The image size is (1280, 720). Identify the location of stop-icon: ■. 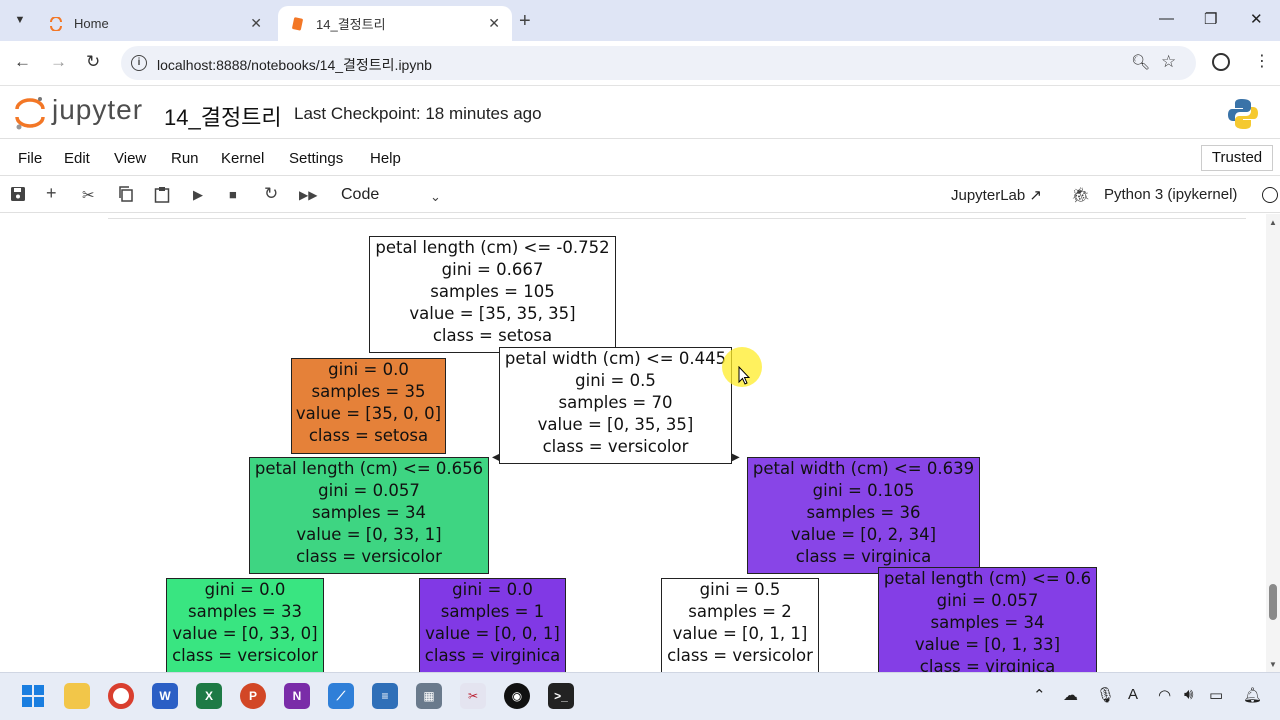
(233, 194).